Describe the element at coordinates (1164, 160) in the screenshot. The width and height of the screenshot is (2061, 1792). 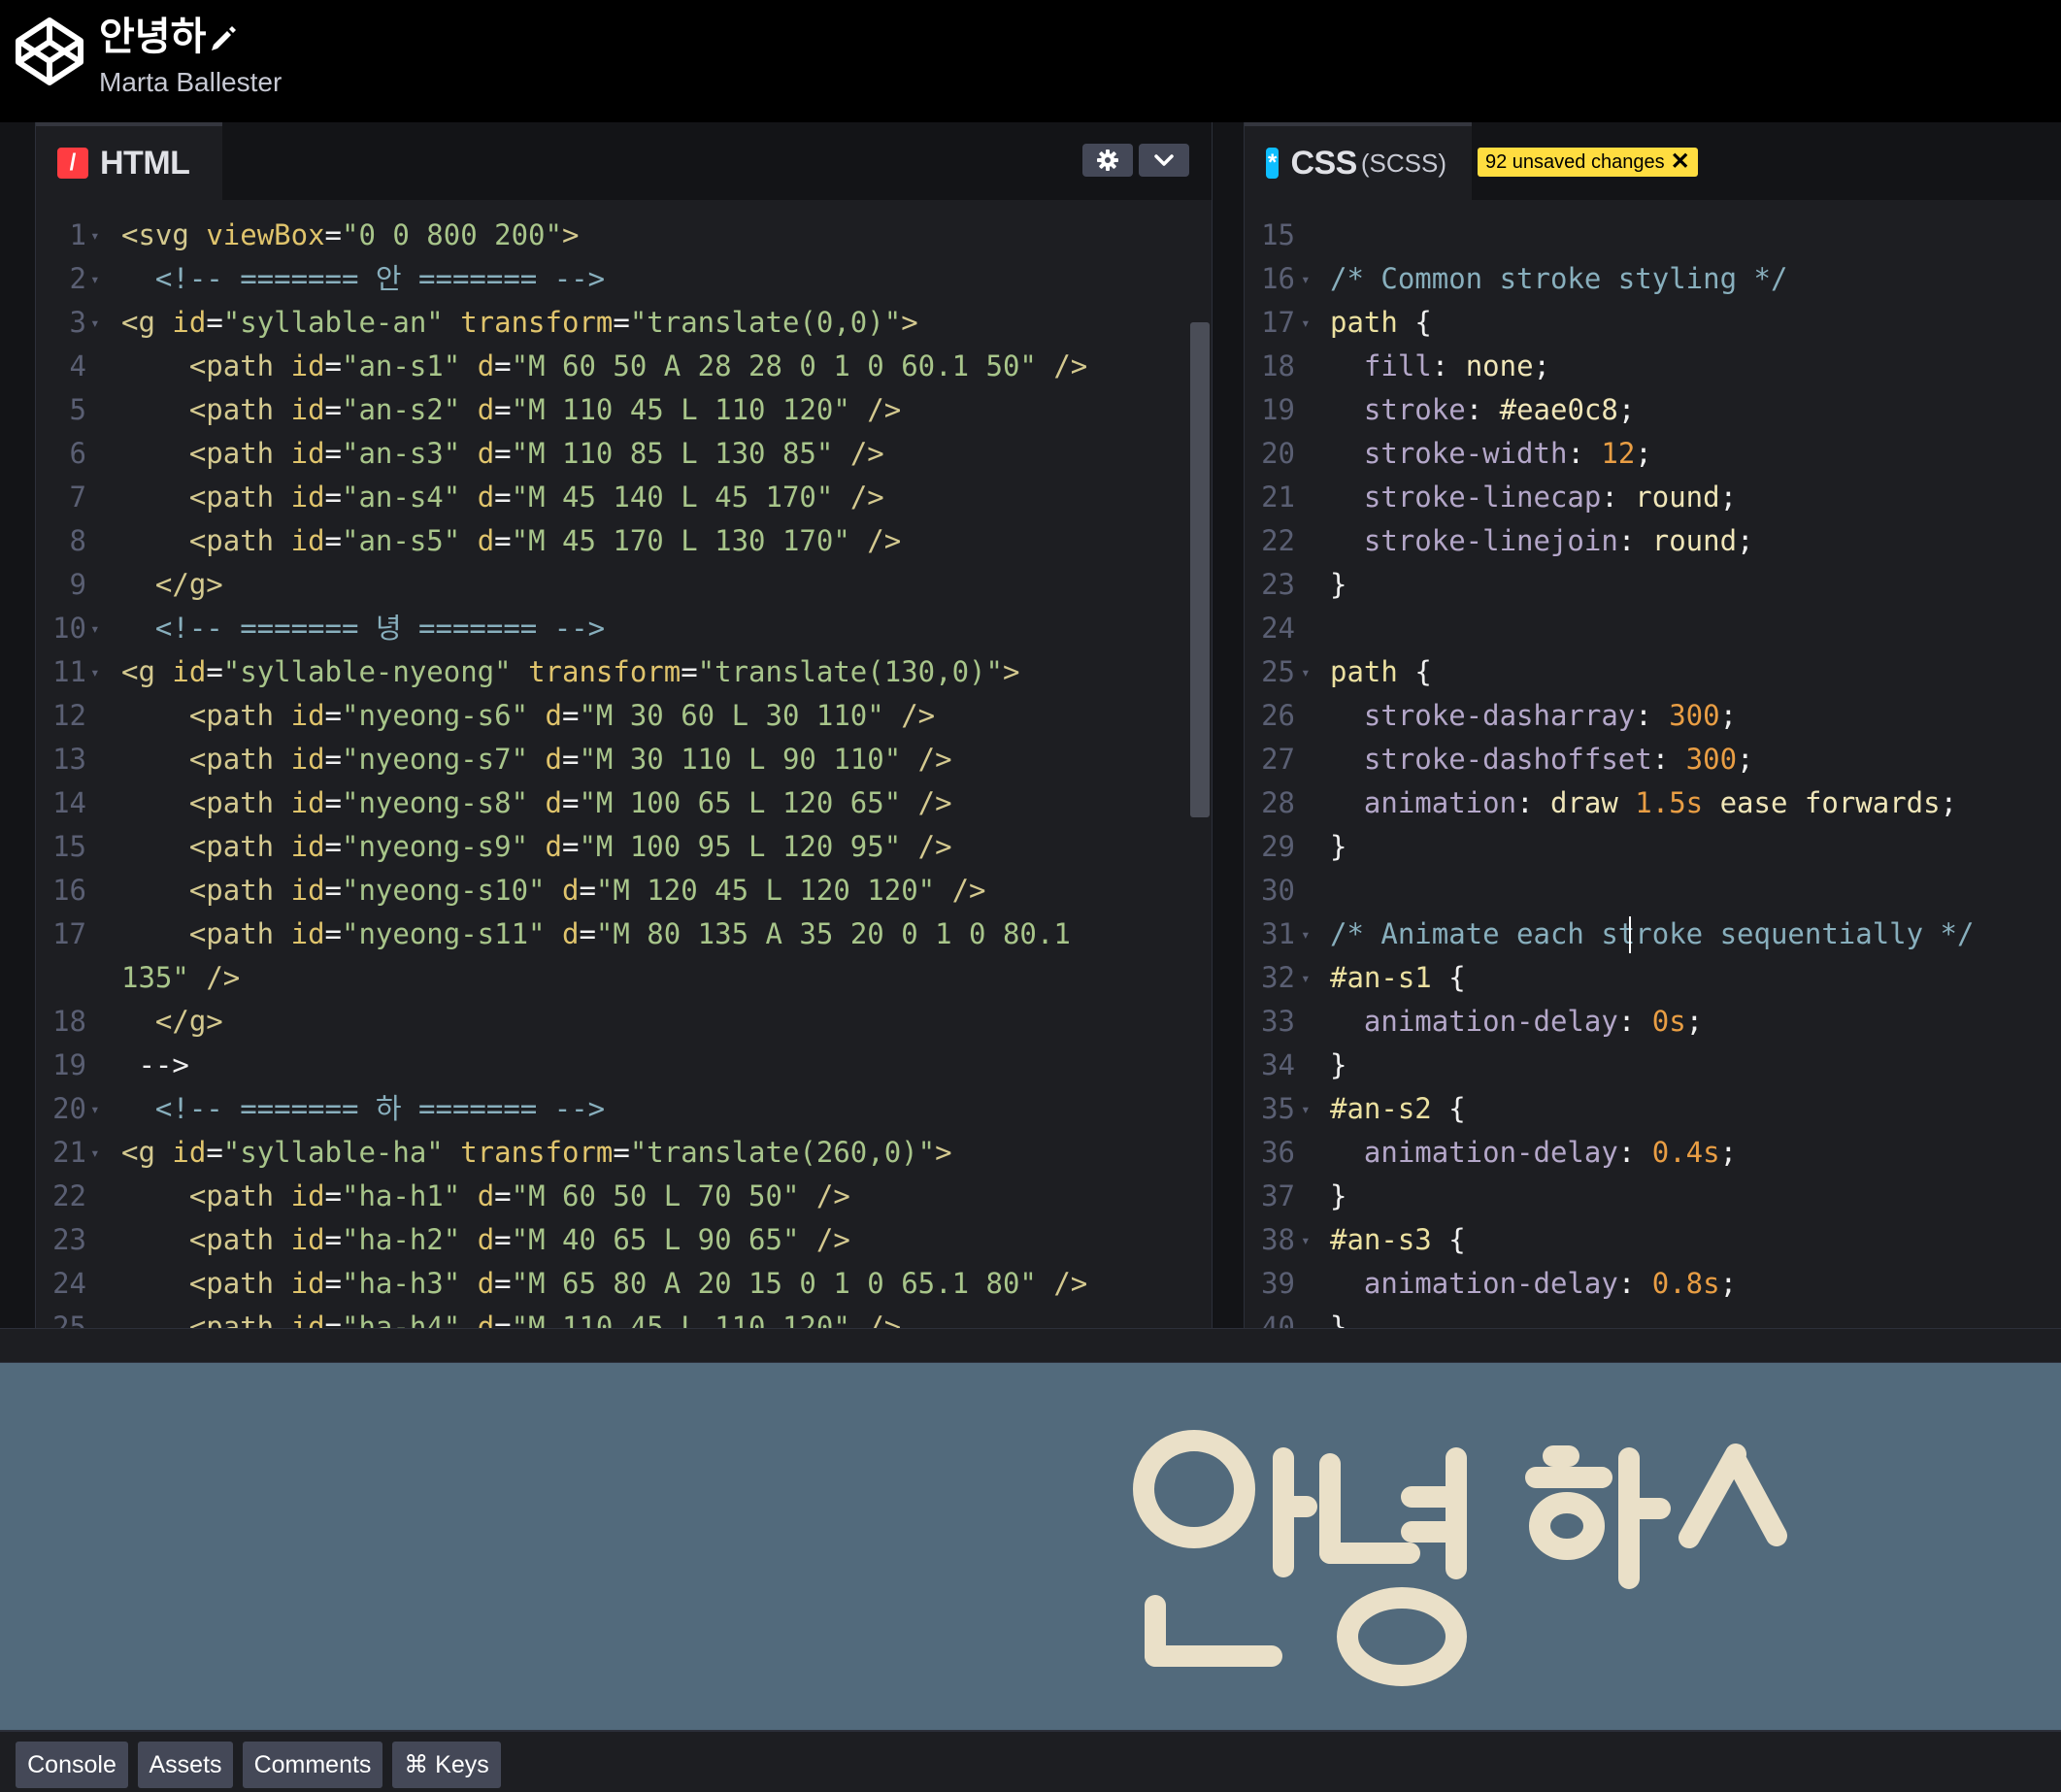
I see `html-collapse-button` at that location.